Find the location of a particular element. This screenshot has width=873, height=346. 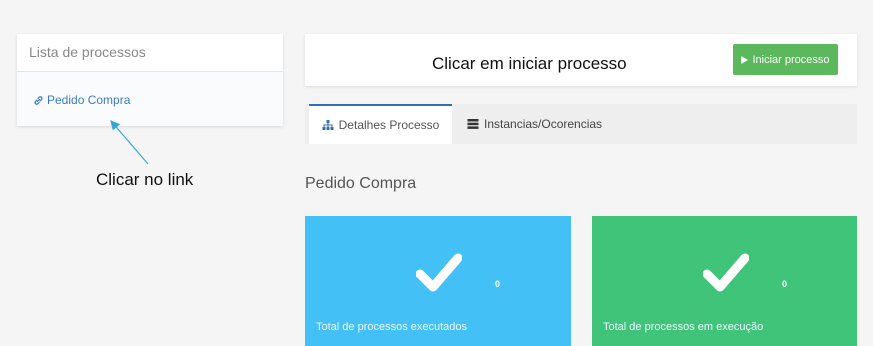

process-tabs: Detalhes Processo Instancias/Ocorencias is located at coordinates (581, 124).